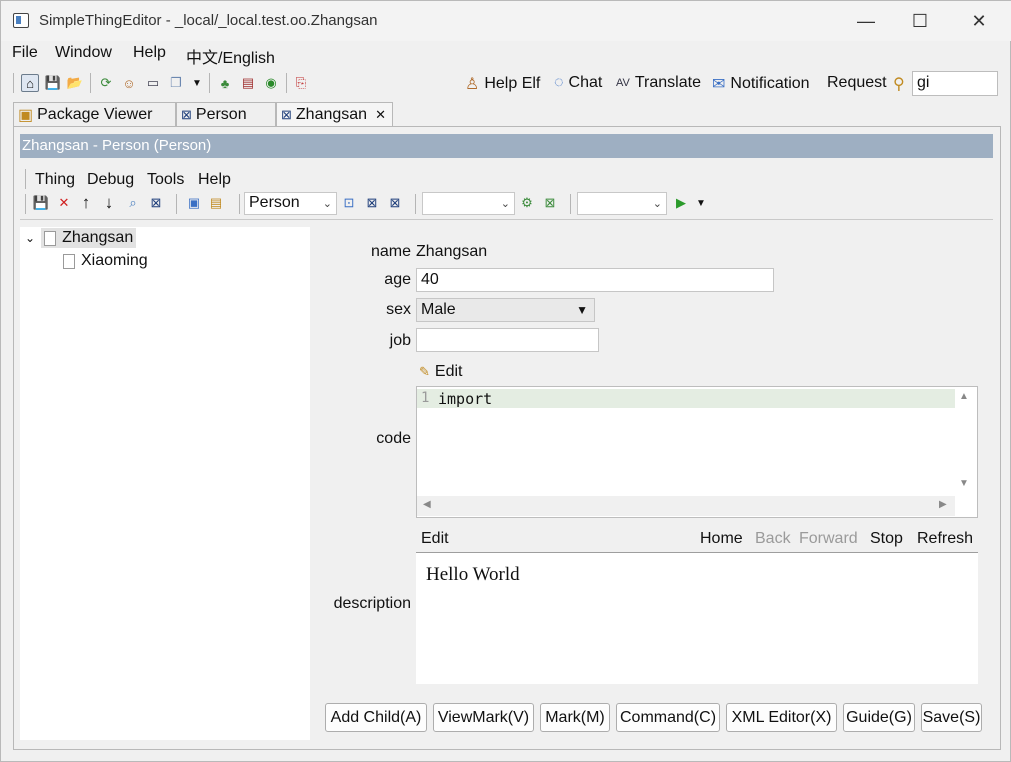 The width and height of the screenshot is (1011, 762). I want to click on xml-editor-button: XML Editor(X), so click(781, 717).